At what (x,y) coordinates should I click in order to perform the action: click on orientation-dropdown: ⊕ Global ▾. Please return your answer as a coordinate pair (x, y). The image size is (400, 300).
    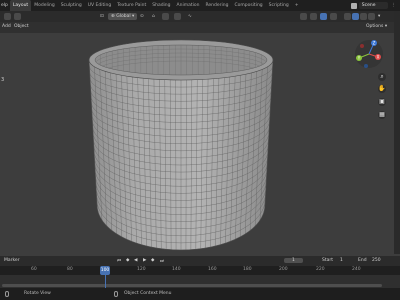
    Looking at the image, I should click on (123, 16).